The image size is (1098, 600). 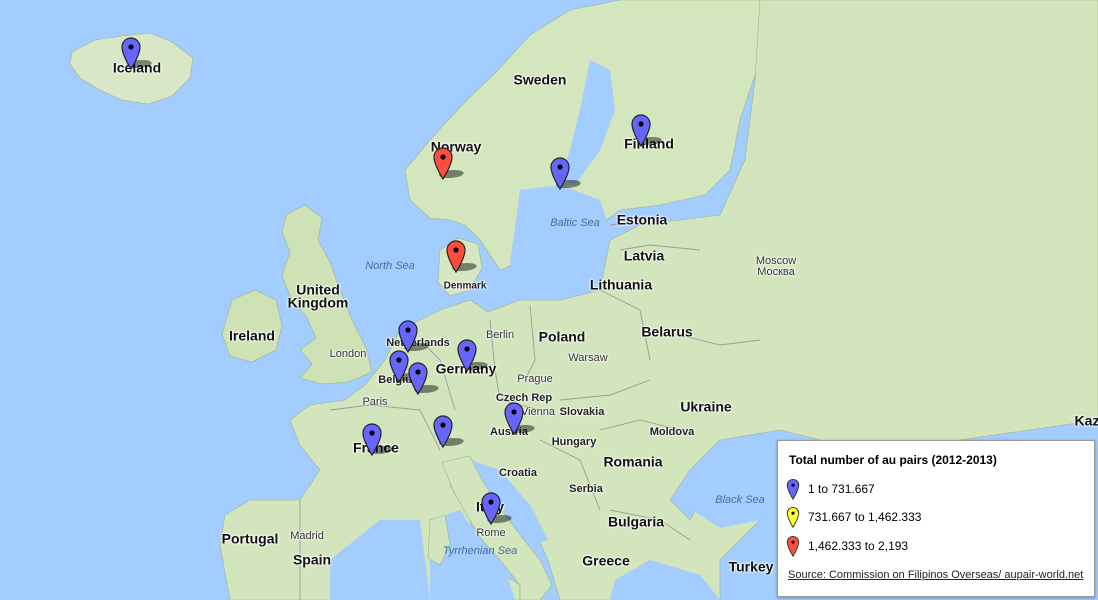 I want to click on marker-luxembourg, so click(x=423, y=378).